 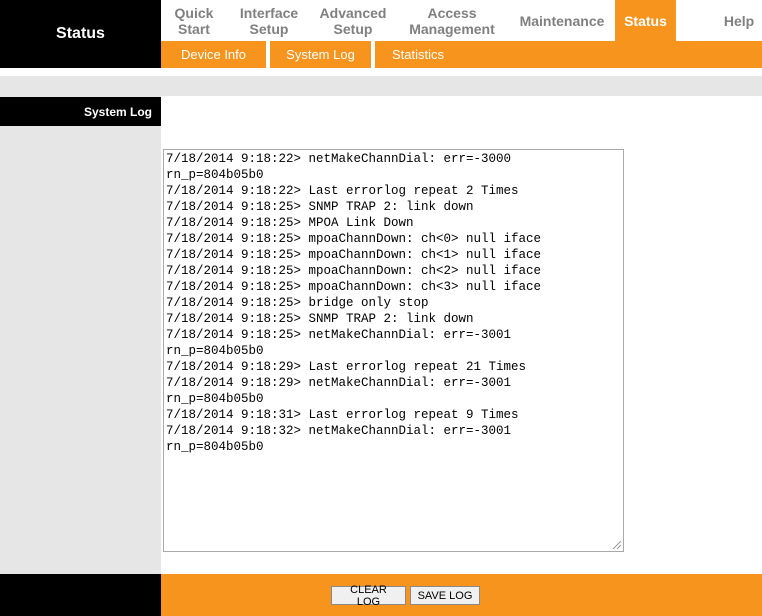 What do you see at coordinates (739, 20) in the screenshot?
I see `nav-label: Help` at bounding box center [739, 20].